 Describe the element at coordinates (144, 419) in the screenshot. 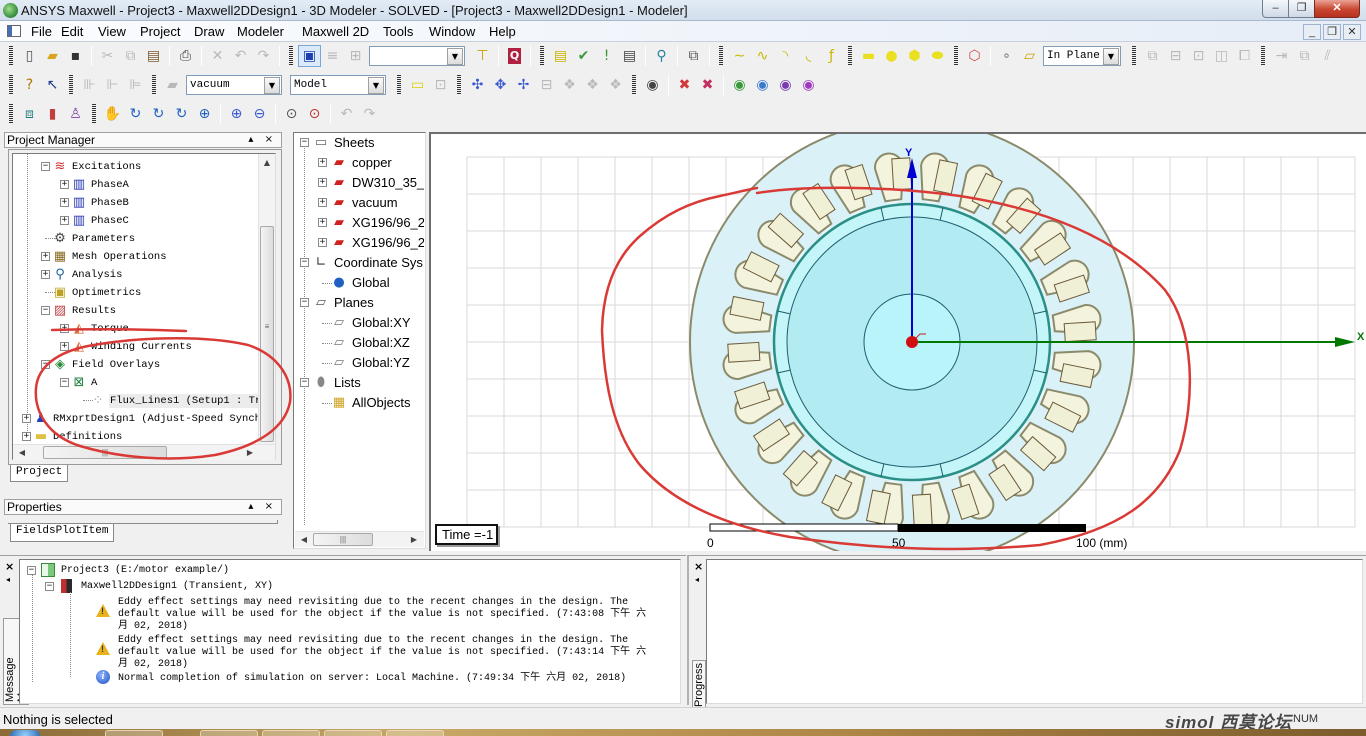

I see `tree-item: + ♟ RMxprtDesign1 (Adjust-Speed Synchr` at that location.